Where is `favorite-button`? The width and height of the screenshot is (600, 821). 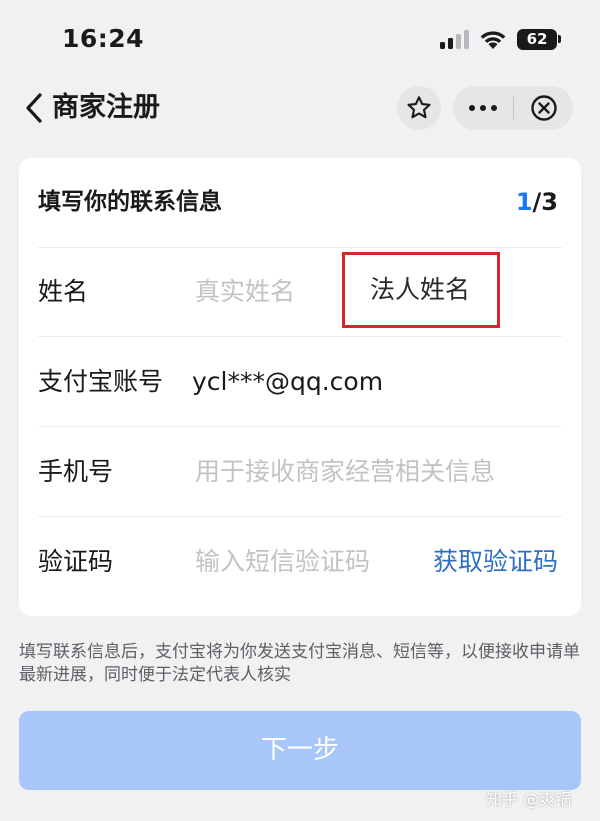 favorite-button is located at coordinates (419, 108).